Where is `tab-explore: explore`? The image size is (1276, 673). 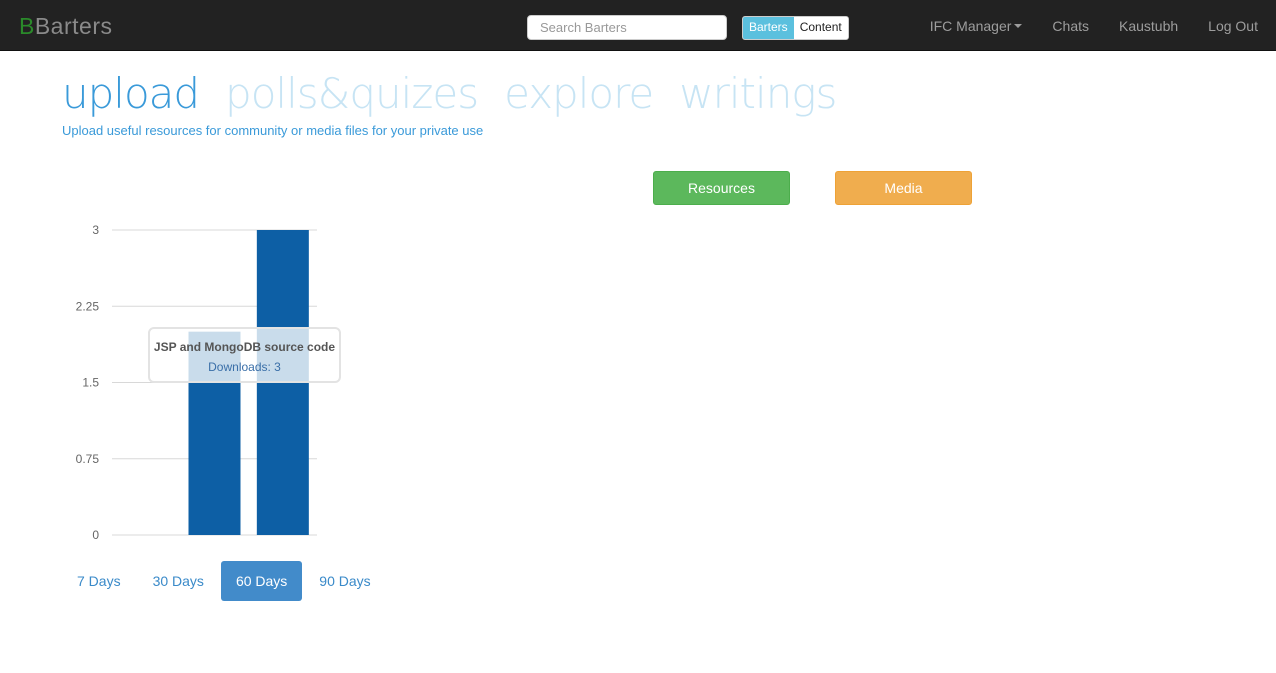 tab-explore: explore is located at coordinates (579, 94).